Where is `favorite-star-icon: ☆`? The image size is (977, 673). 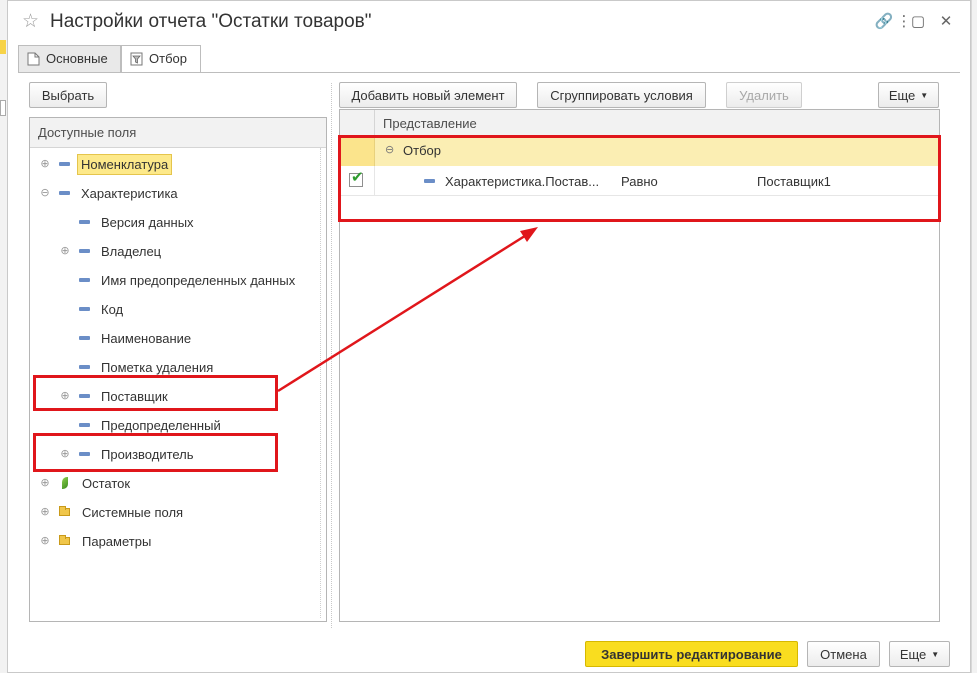
favorite-star-icon: ☆ is located at coordinates (30, 21).